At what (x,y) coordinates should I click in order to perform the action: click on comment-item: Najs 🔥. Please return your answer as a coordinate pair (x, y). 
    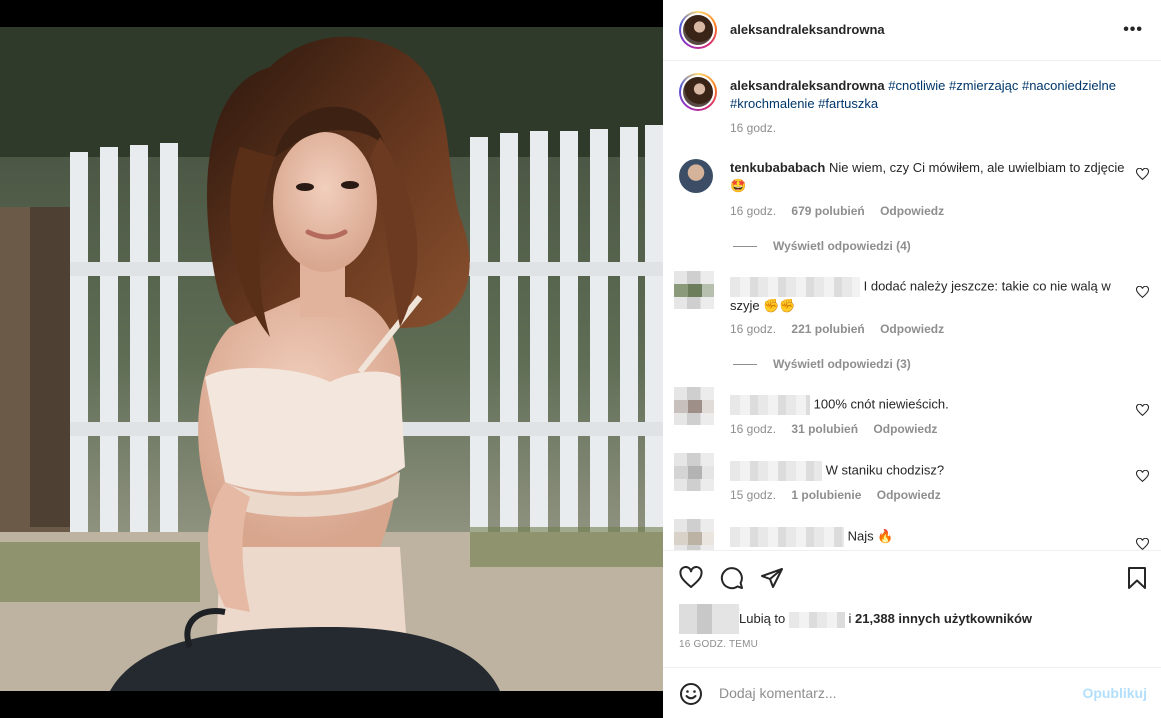
    Looking at the image, I should click on (912, 534).